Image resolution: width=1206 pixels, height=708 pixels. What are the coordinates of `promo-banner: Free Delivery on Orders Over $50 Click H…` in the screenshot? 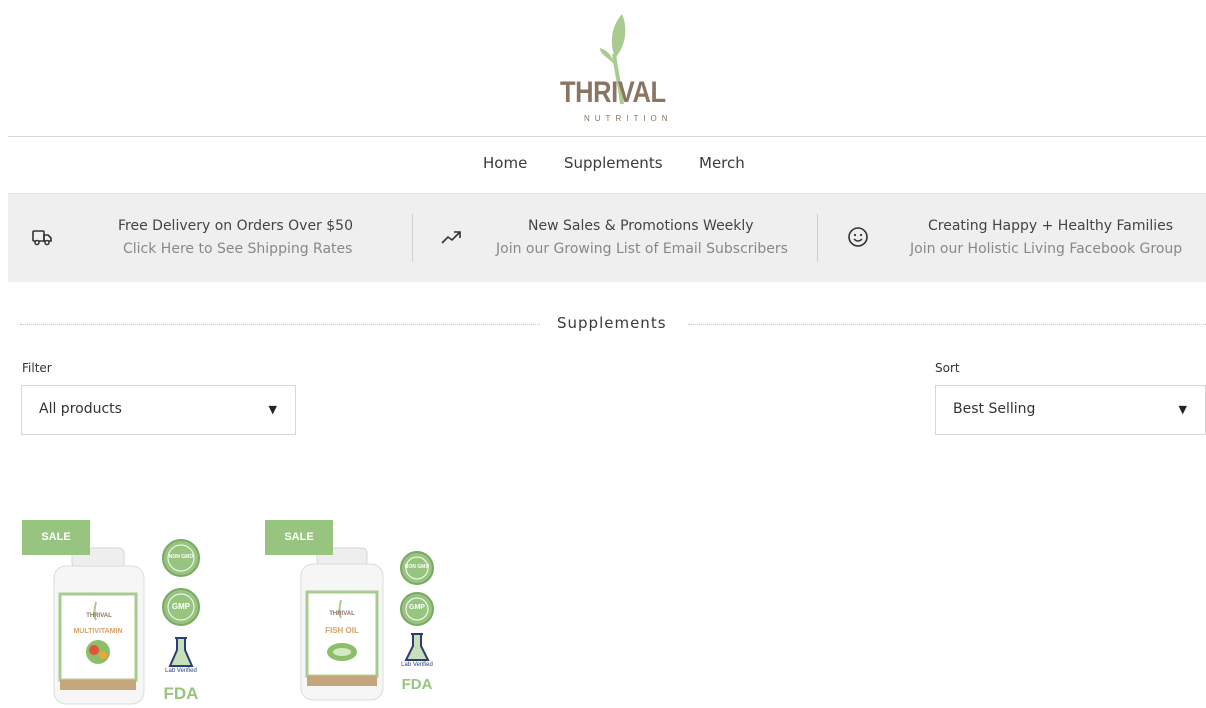 It's located at (607, 237).